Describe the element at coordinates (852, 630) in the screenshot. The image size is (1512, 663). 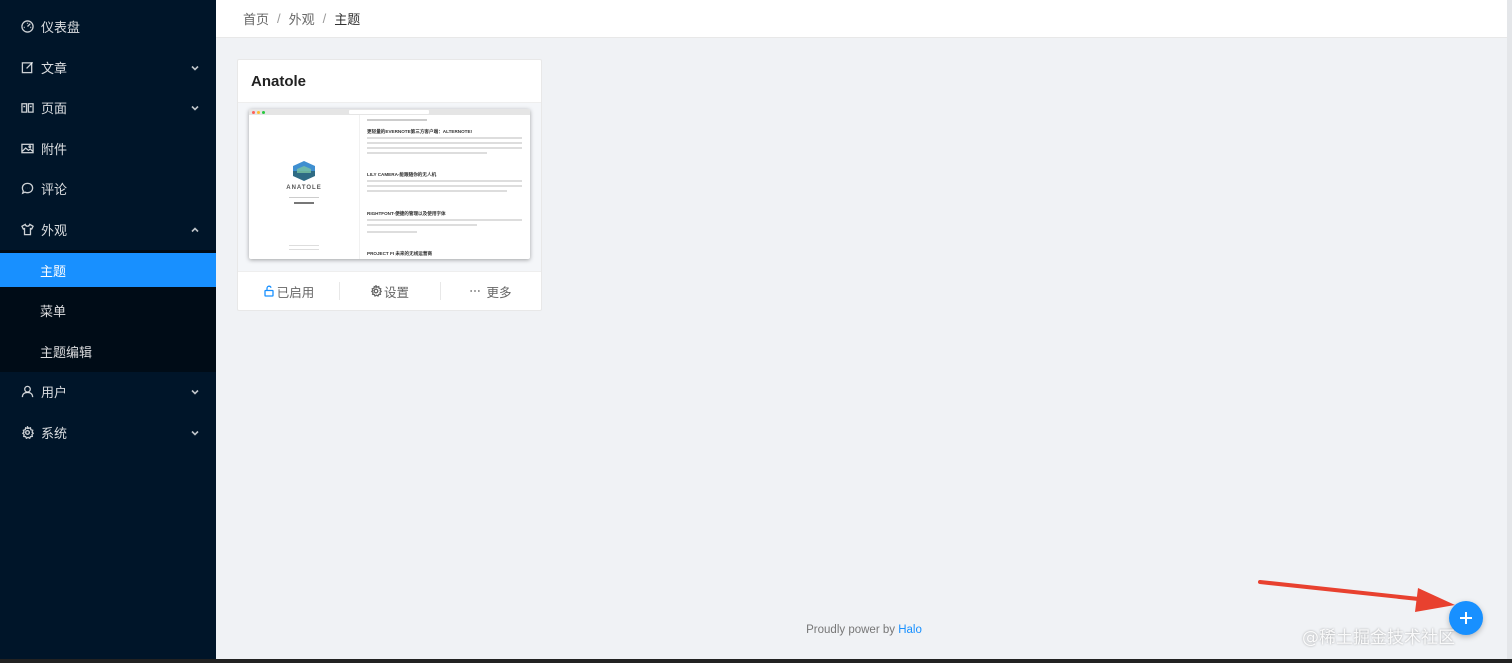
I see `footer-text: Proudly power by` at that location.